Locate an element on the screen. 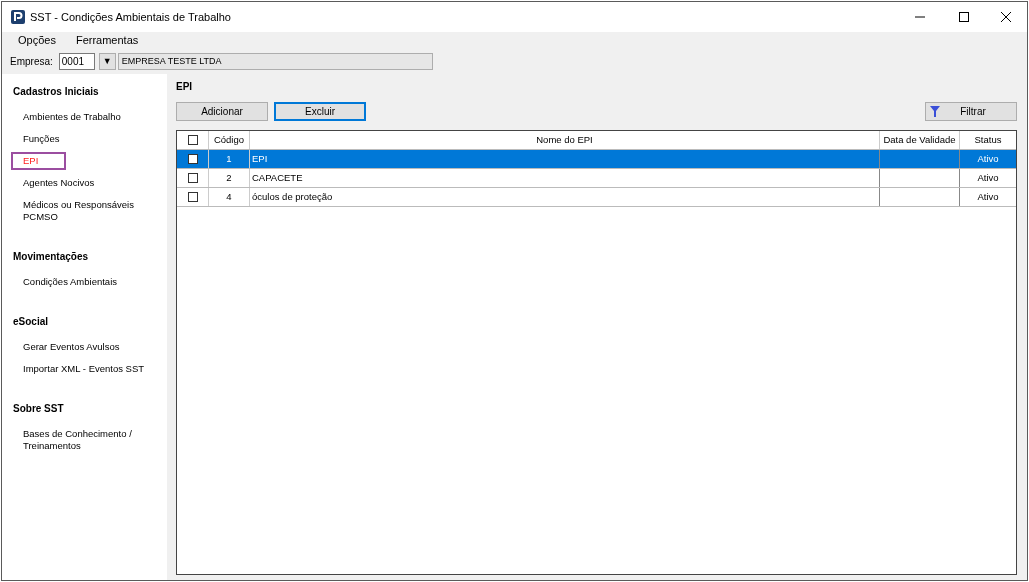 The height and width of the screenshot is (582, 1029). menu-item: Ferramentas is located at coordinates (107, 40).